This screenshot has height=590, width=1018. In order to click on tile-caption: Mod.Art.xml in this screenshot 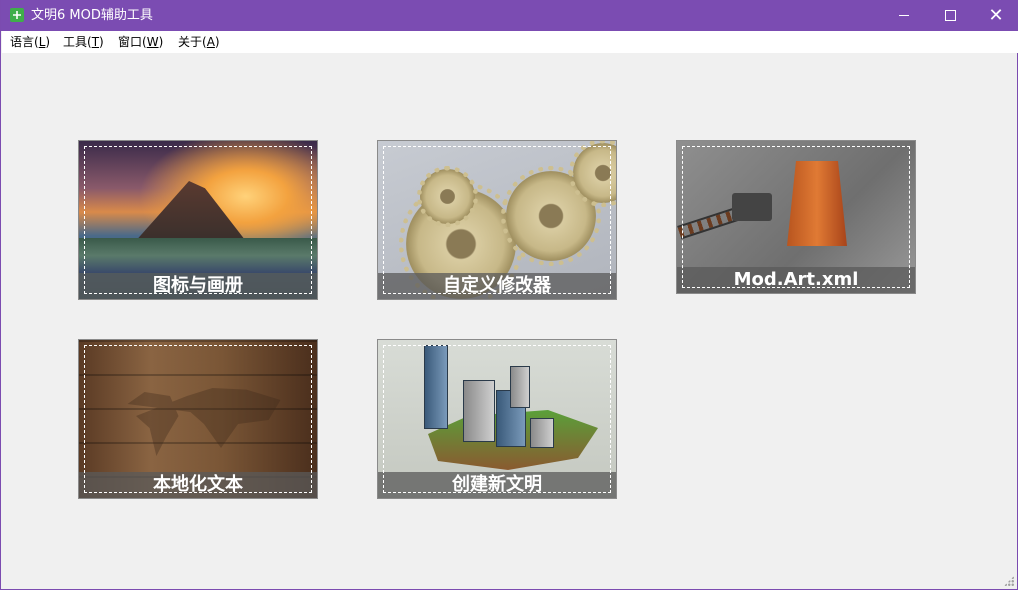, I will do `click(796, 279)`.